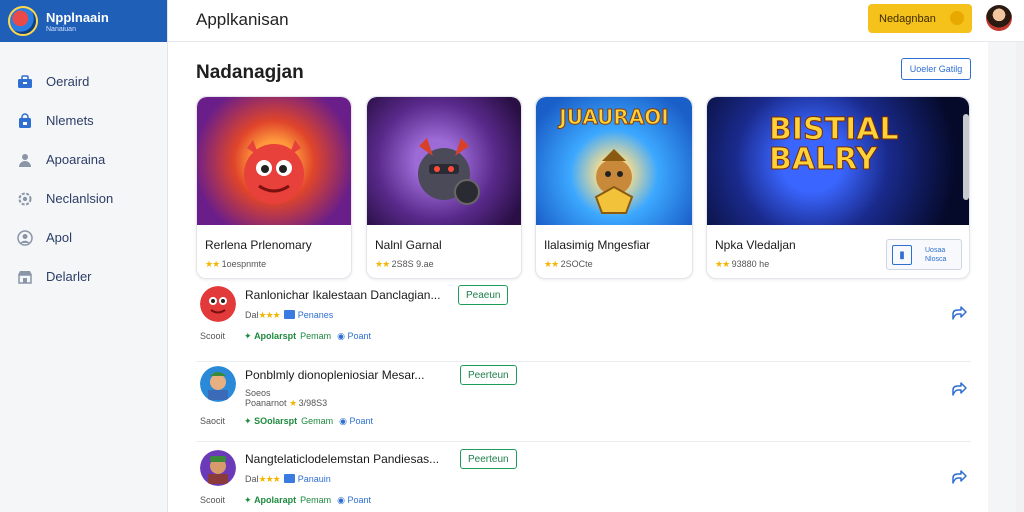  What do you see at coordinates (924, 254) in the screenshot?
I see `card-action-button: ▮ Uosaa Nlosca` at bounding box center [924, 254].